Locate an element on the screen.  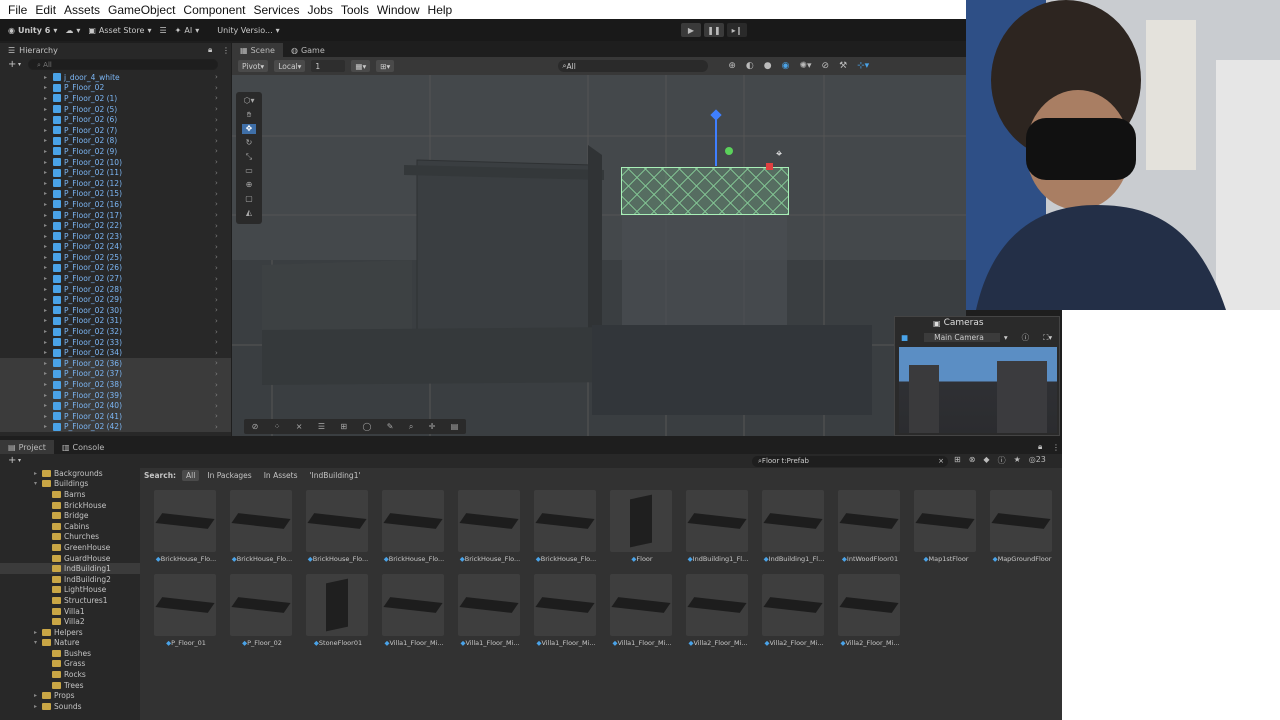
asset-tile: ◆Floor is located at coordinates (642, 531).